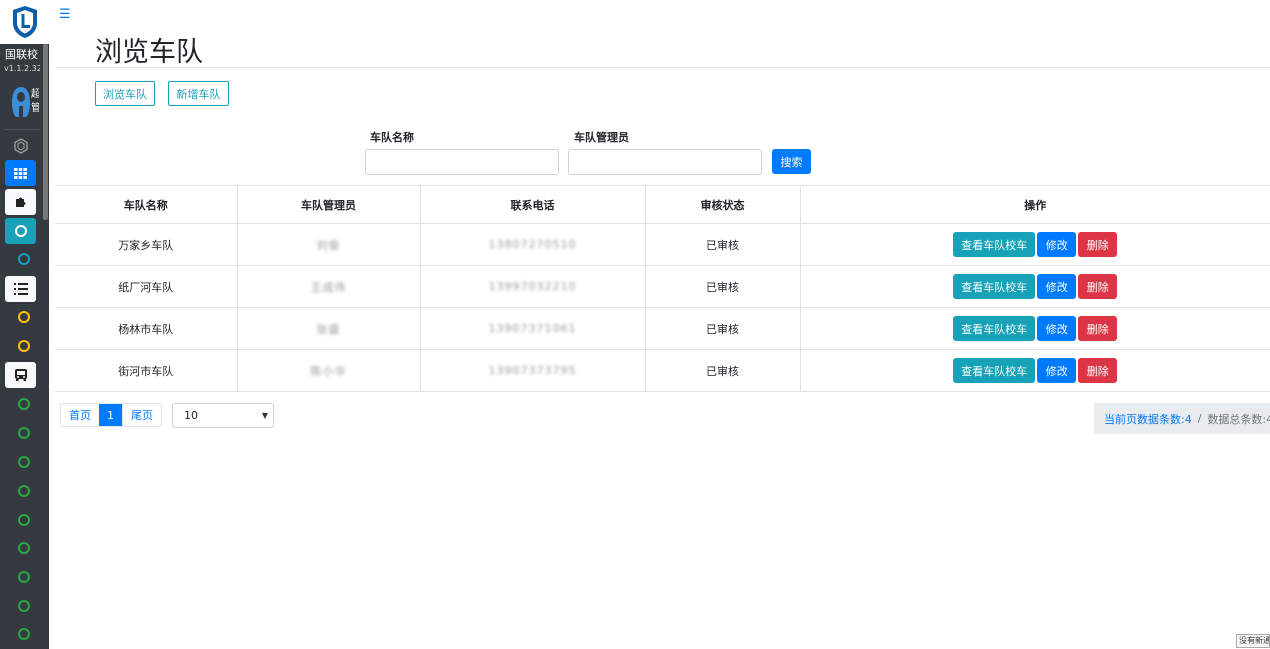 This screenshot has width=1270, height=649. I want to click on last-page-link: 尾页, so click(141, 415).